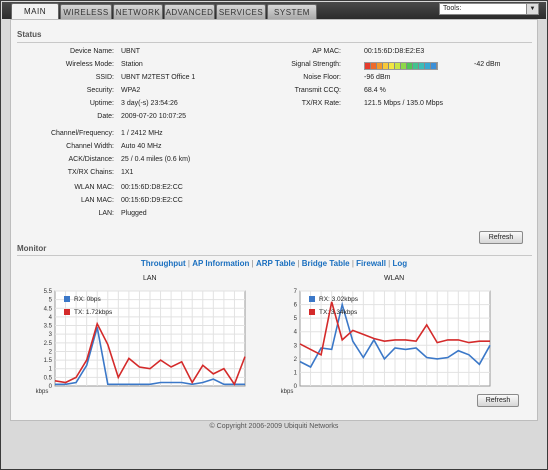  I want to click on status-section-title: Status, so click(29, 34).